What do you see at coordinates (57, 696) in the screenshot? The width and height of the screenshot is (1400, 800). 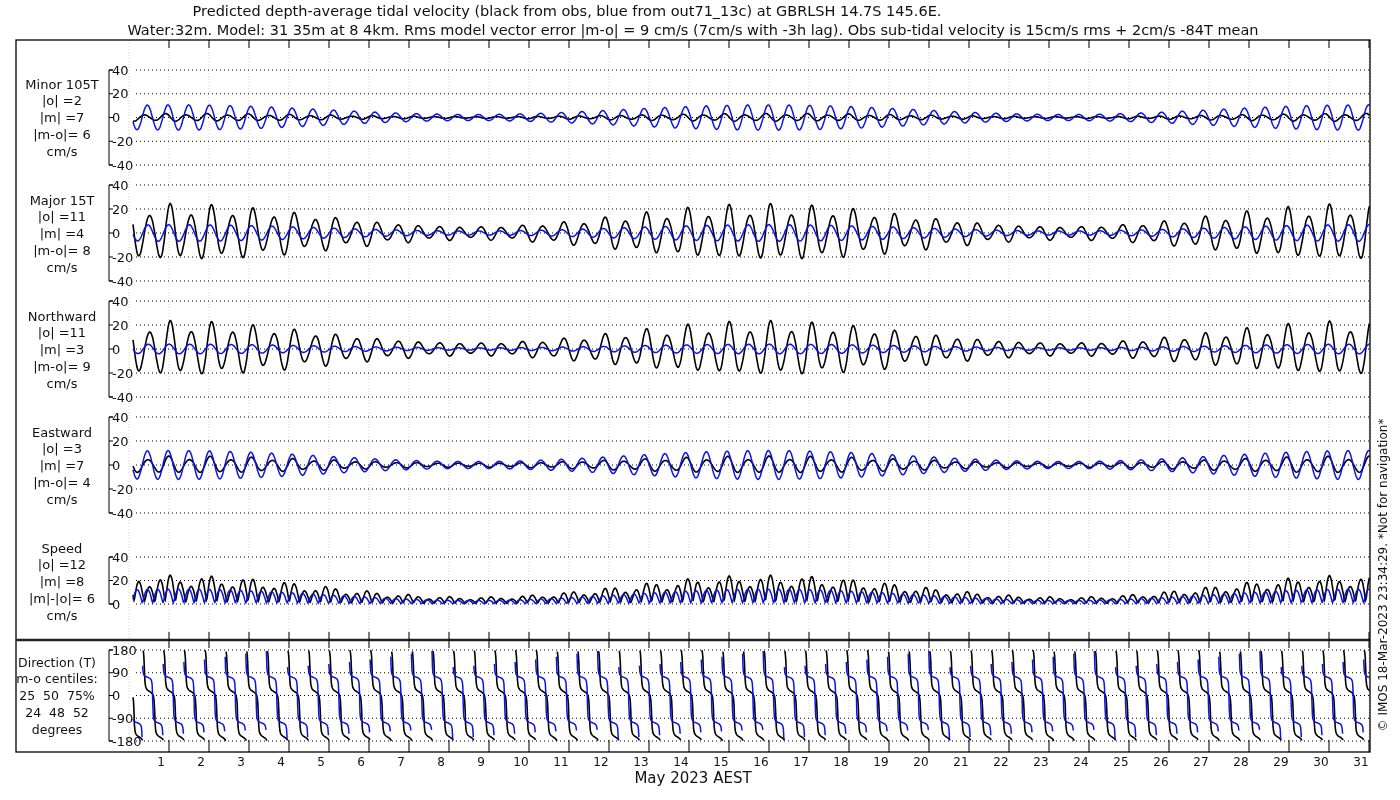 I see `panel-label: 25 50 75%` at bounding box center [57, 696].